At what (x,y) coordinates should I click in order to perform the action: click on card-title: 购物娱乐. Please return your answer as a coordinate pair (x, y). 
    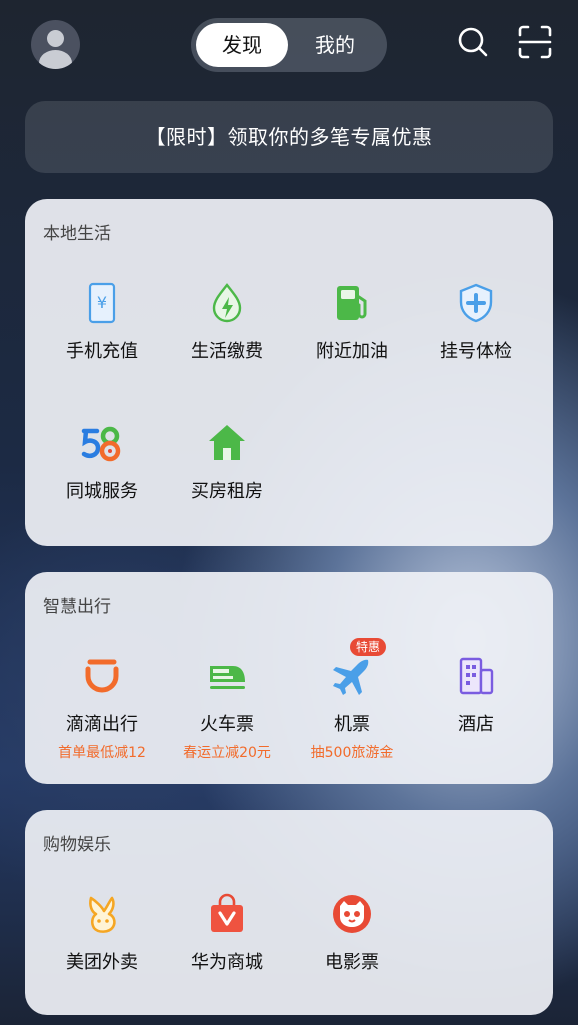
    Looking at the image, I should click on (77, 845).